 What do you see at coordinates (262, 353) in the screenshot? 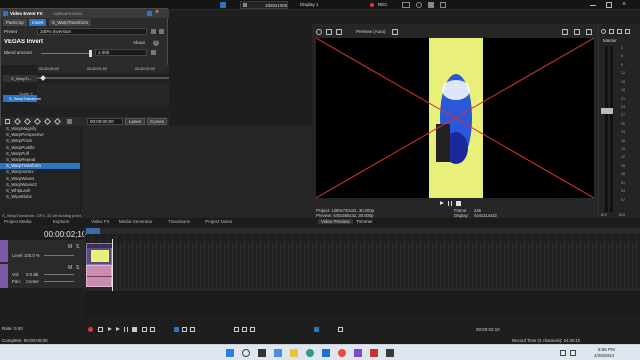
I see `task-view-icon` at bounding box center [262, 353].